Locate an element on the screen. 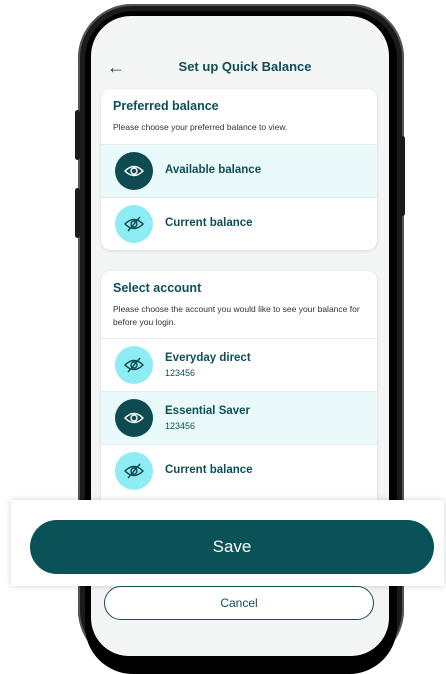 The image size is (446, 674). account-item-current-balance: Current balance is located at coordinates (239, 470).